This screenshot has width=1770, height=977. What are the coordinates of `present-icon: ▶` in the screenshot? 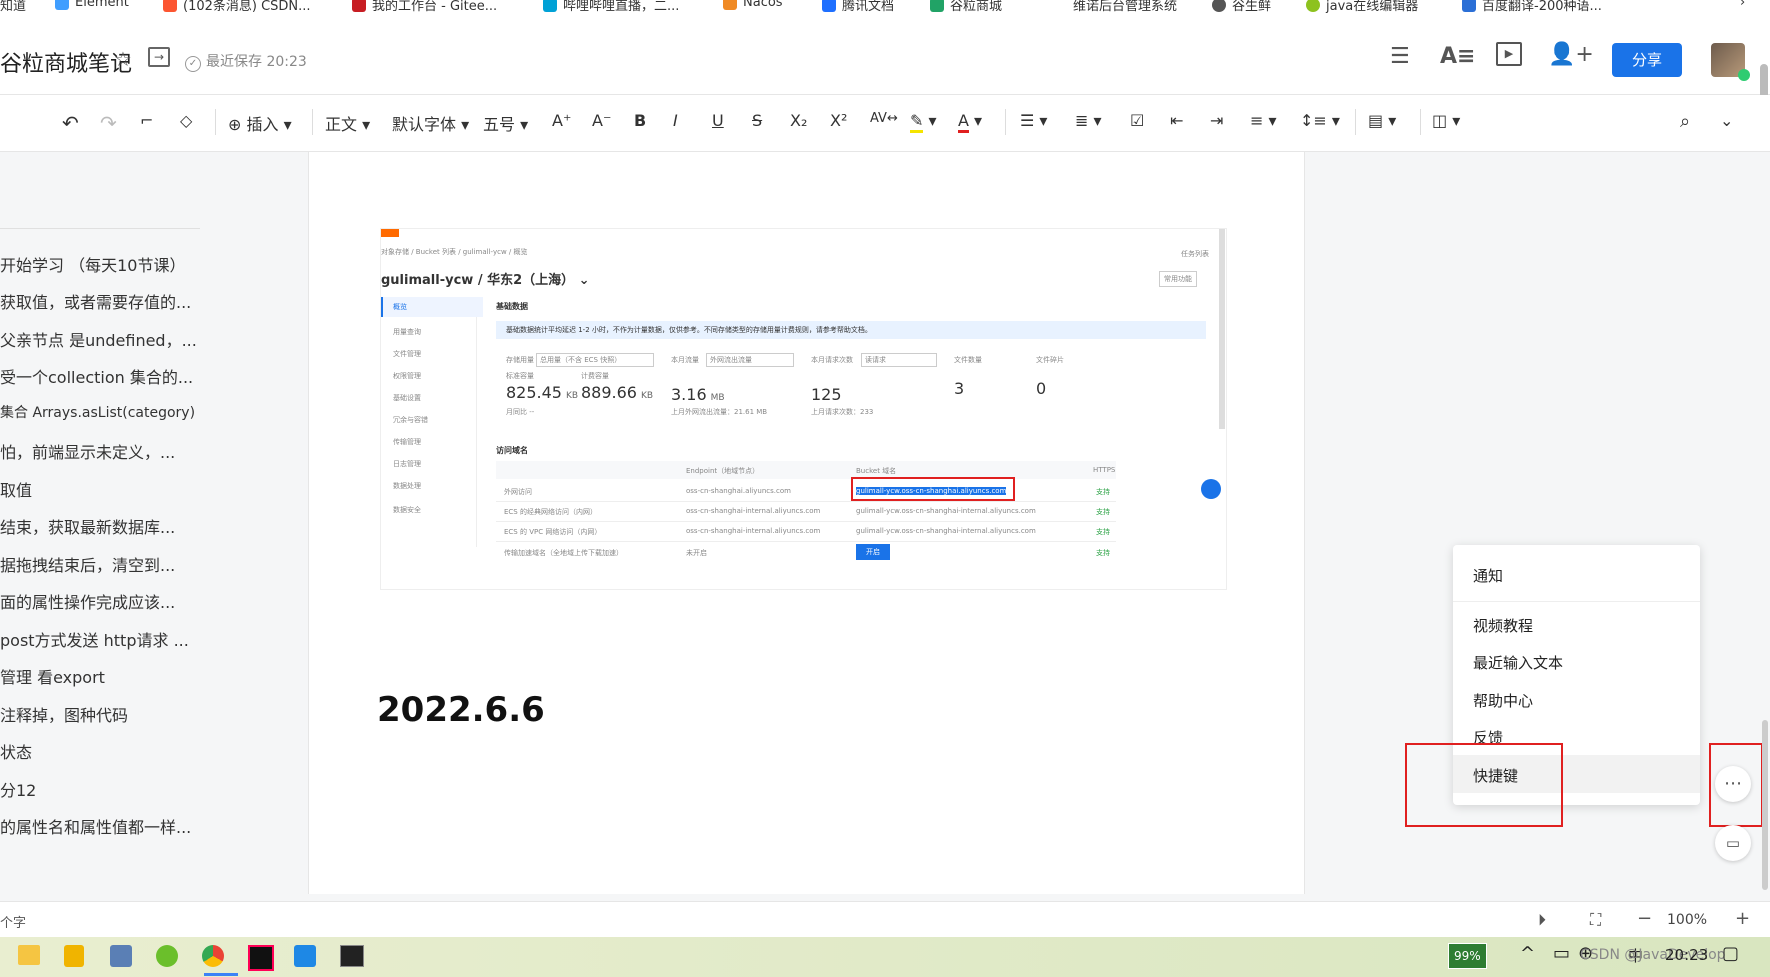 It's located at (1509, 54).